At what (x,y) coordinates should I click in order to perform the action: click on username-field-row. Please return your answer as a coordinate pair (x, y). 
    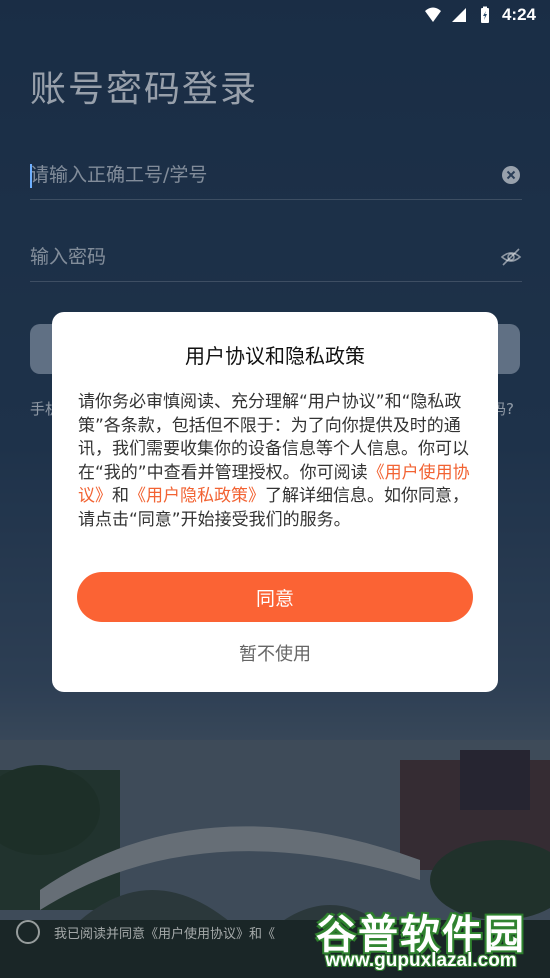
    Looking at the image, I should click on (276, 175).